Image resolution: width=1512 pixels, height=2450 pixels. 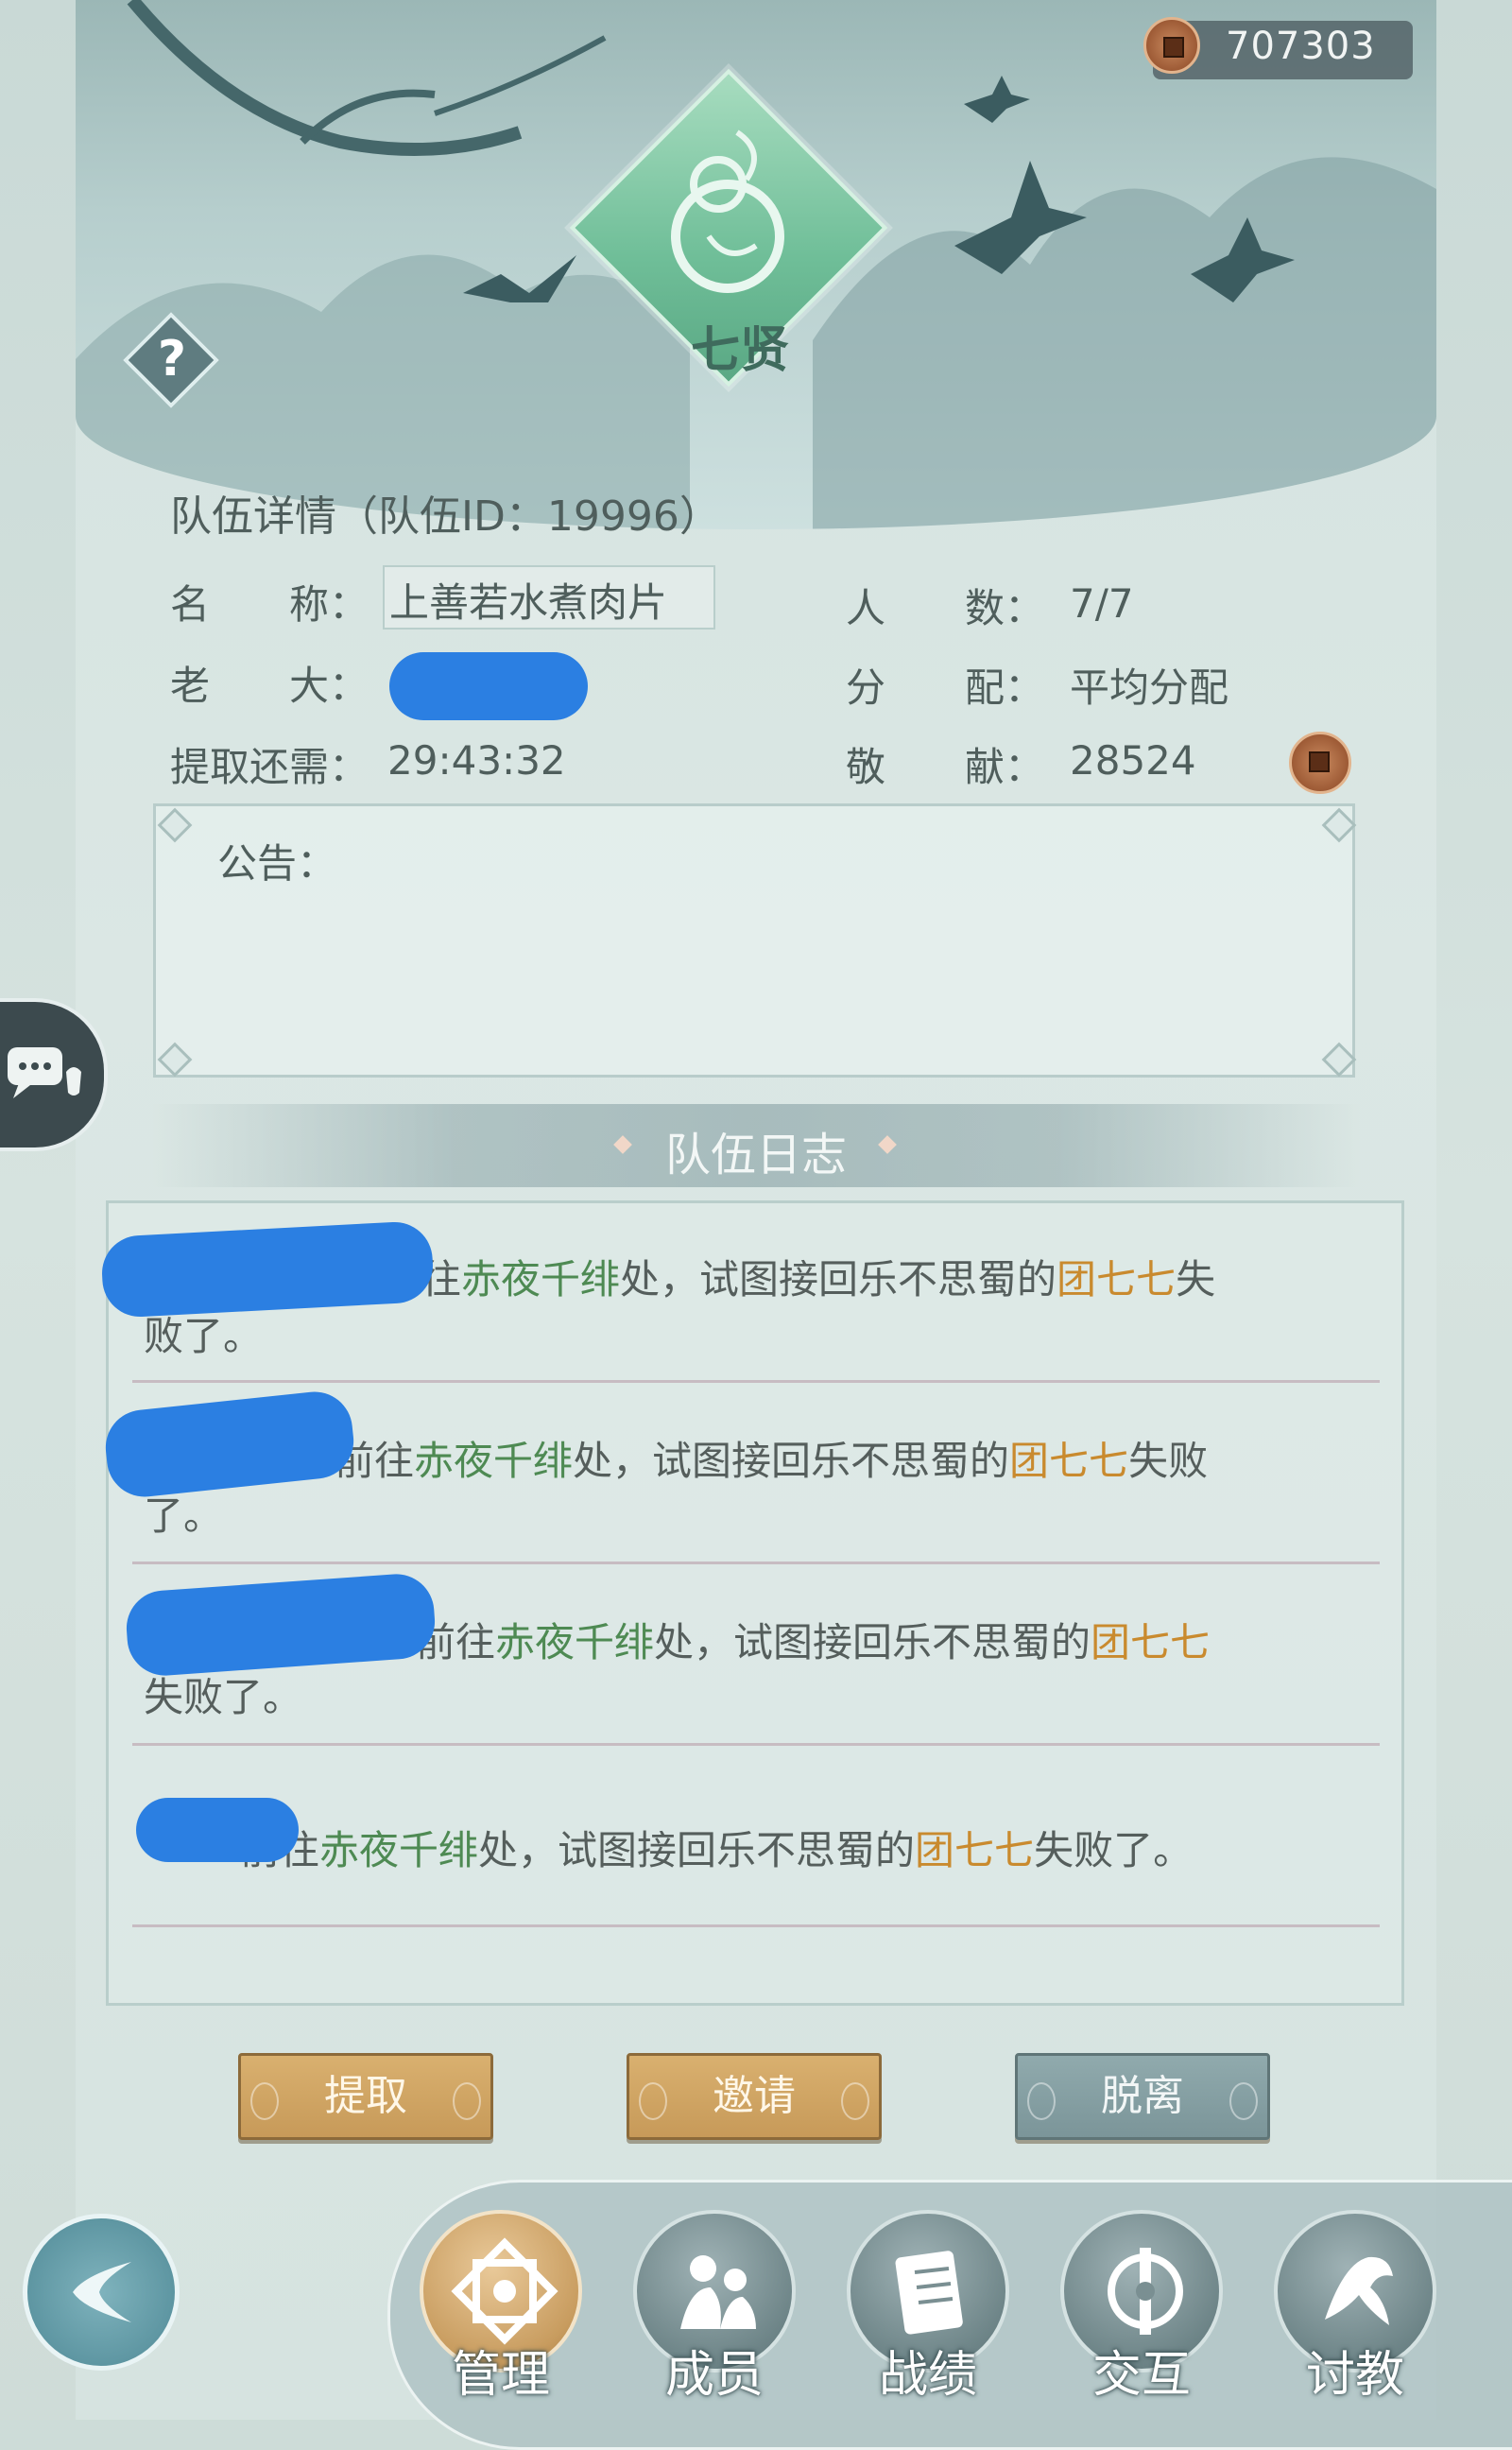 What do you see at coordinates (717, 1850) in the screenshot?
I see `log-entry-line: 前往赤夜千绯处，试图接回乐不思蜀的团七七失败了。` at bounding box center [717, 1850].